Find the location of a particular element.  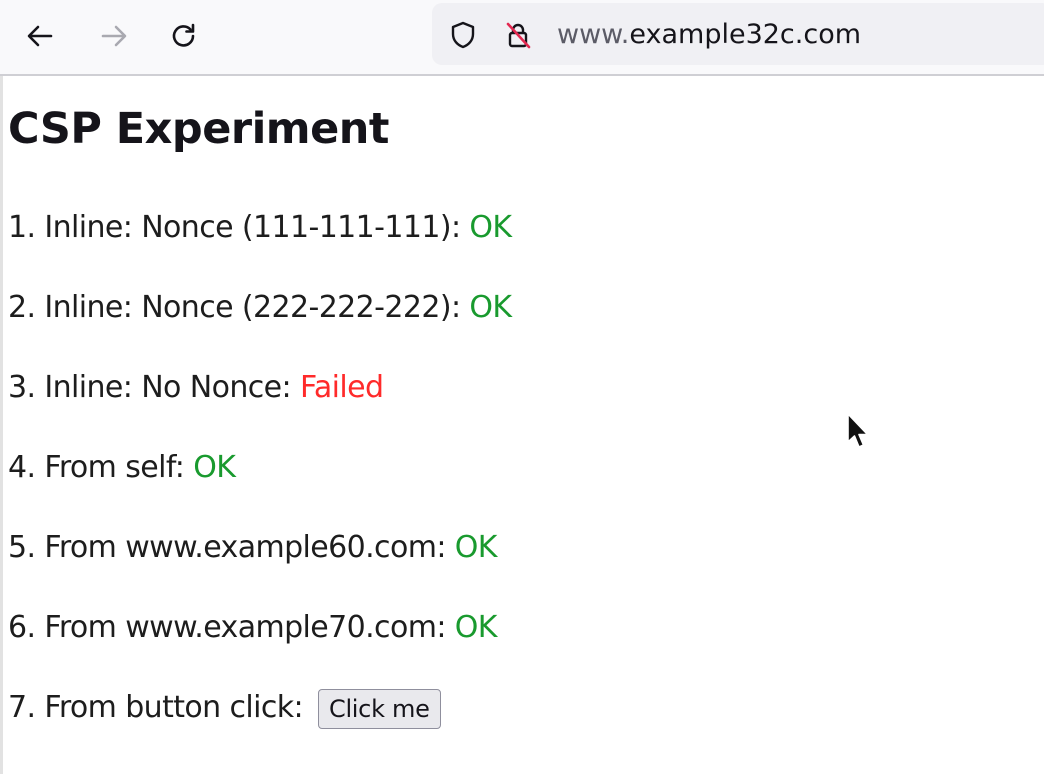

insecure-lock-icon is located at coordinates (518, 35).